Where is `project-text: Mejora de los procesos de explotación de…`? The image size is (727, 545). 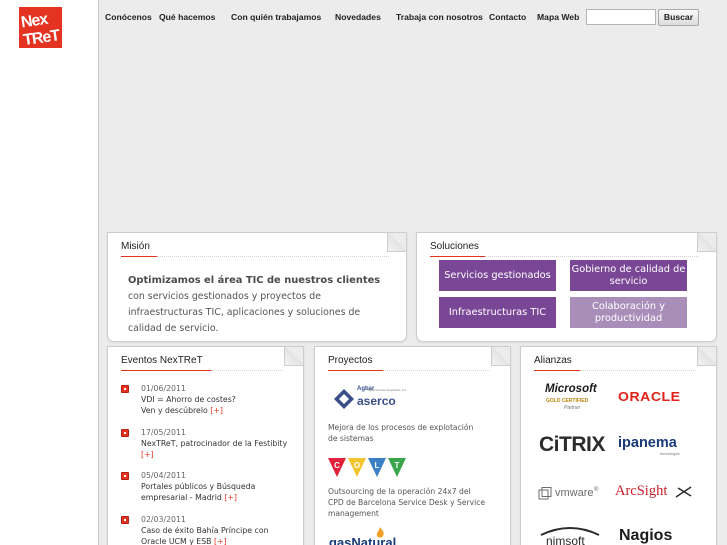
project-text: Mejora de los procesos de explotación de… is located at coordinates (401, 433).